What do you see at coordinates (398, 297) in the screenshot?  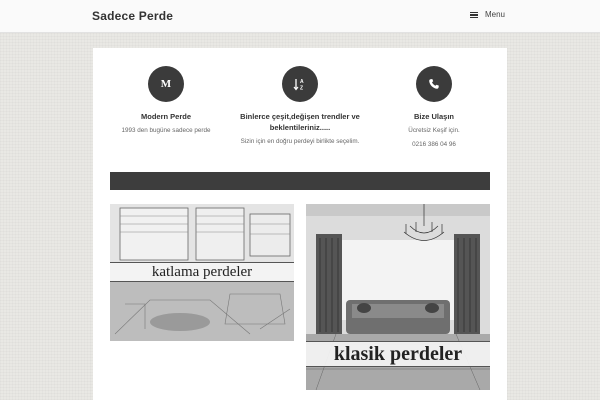 I see `gallery-item-klasik: klasik perdeler` at bounding box center [398, 297].